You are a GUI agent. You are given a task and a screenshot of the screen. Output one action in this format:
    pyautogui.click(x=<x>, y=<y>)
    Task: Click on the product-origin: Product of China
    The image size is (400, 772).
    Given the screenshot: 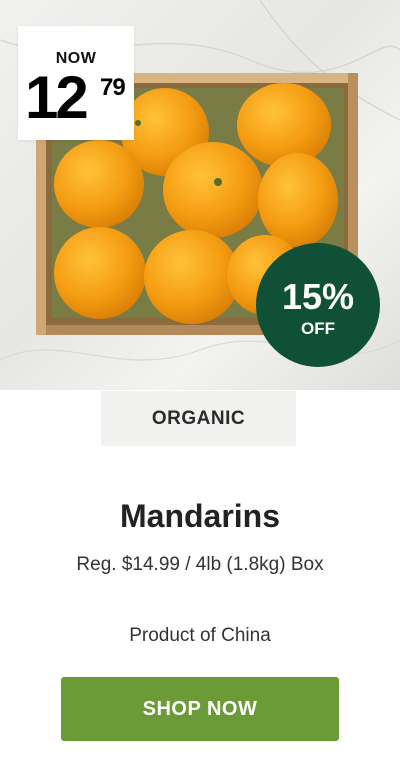 What is the action you would take?
    pyautogui.click(x=200, y=635)
    